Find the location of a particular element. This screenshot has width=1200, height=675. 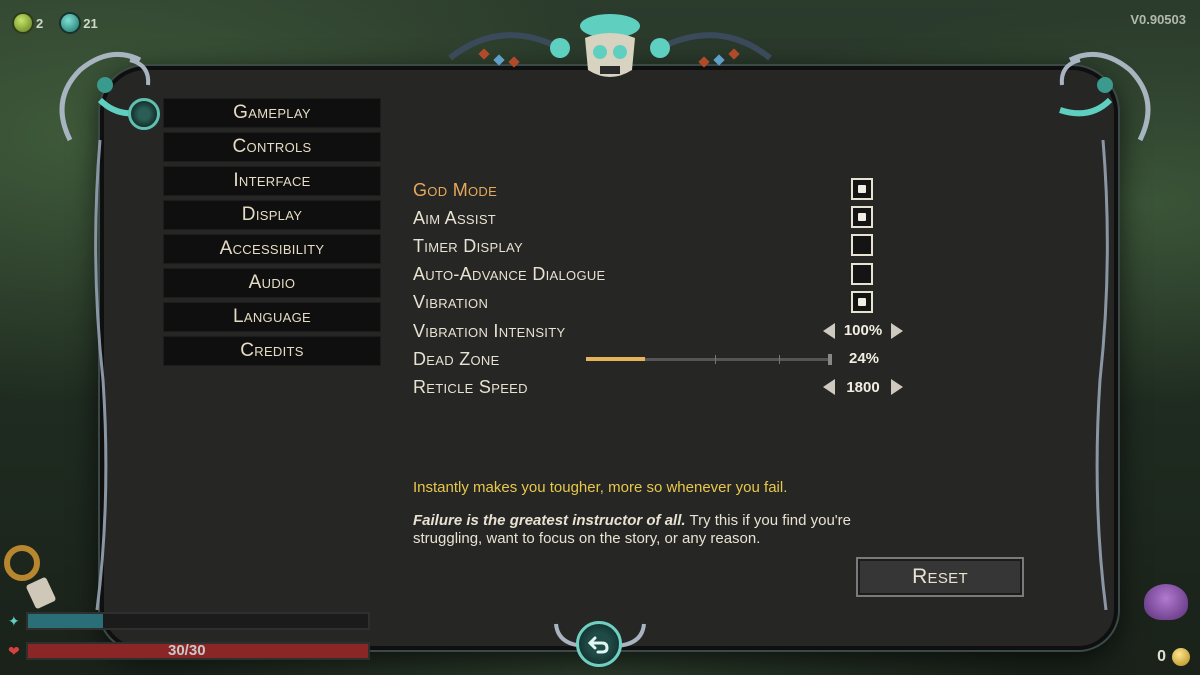

reticle-speed-stepper: 1800 is located at coordinates (863, 387).